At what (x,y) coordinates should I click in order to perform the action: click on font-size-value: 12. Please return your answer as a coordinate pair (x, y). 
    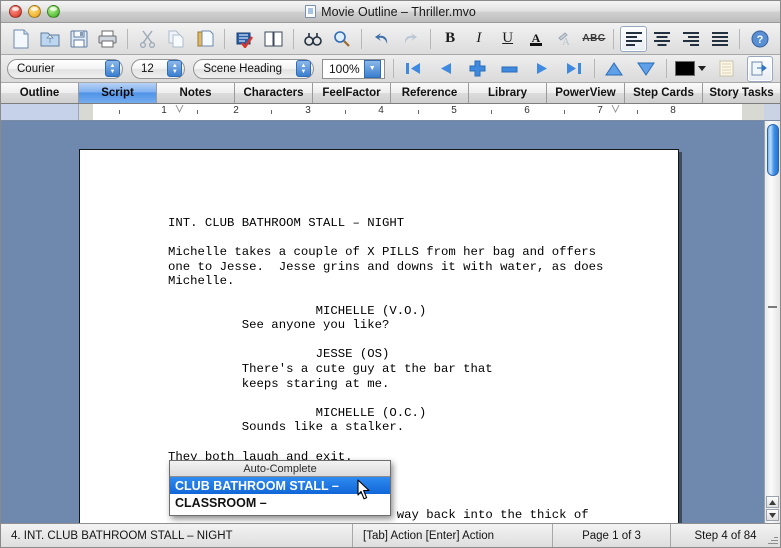
    Looking at the image, I should click on (147, 68).